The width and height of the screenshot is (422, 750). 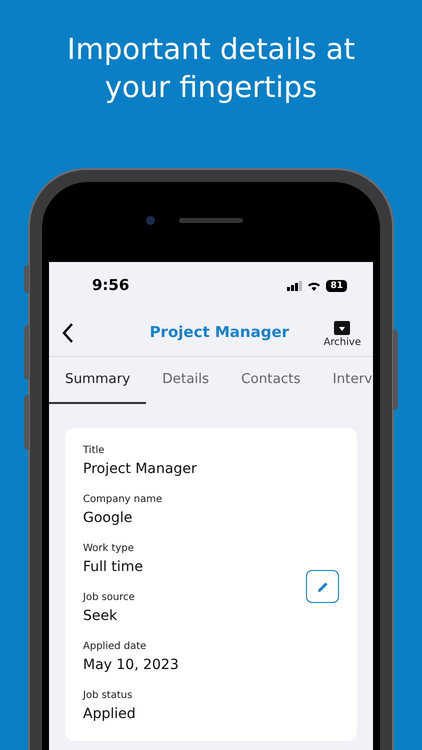 I want to click on field-label: Applied date, so click(x=115, y=647).